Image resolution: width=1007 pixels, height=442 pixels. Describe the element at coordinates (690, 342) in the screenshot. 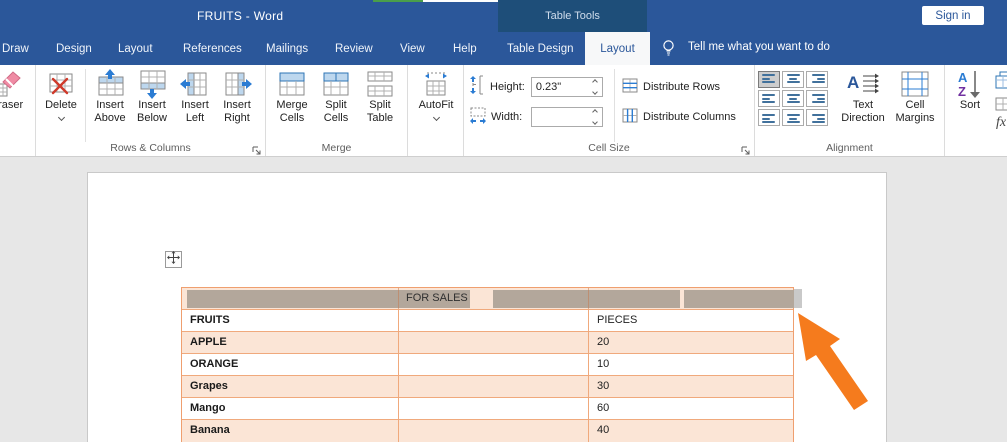

I see `cell-apple-count: 20` at that location.